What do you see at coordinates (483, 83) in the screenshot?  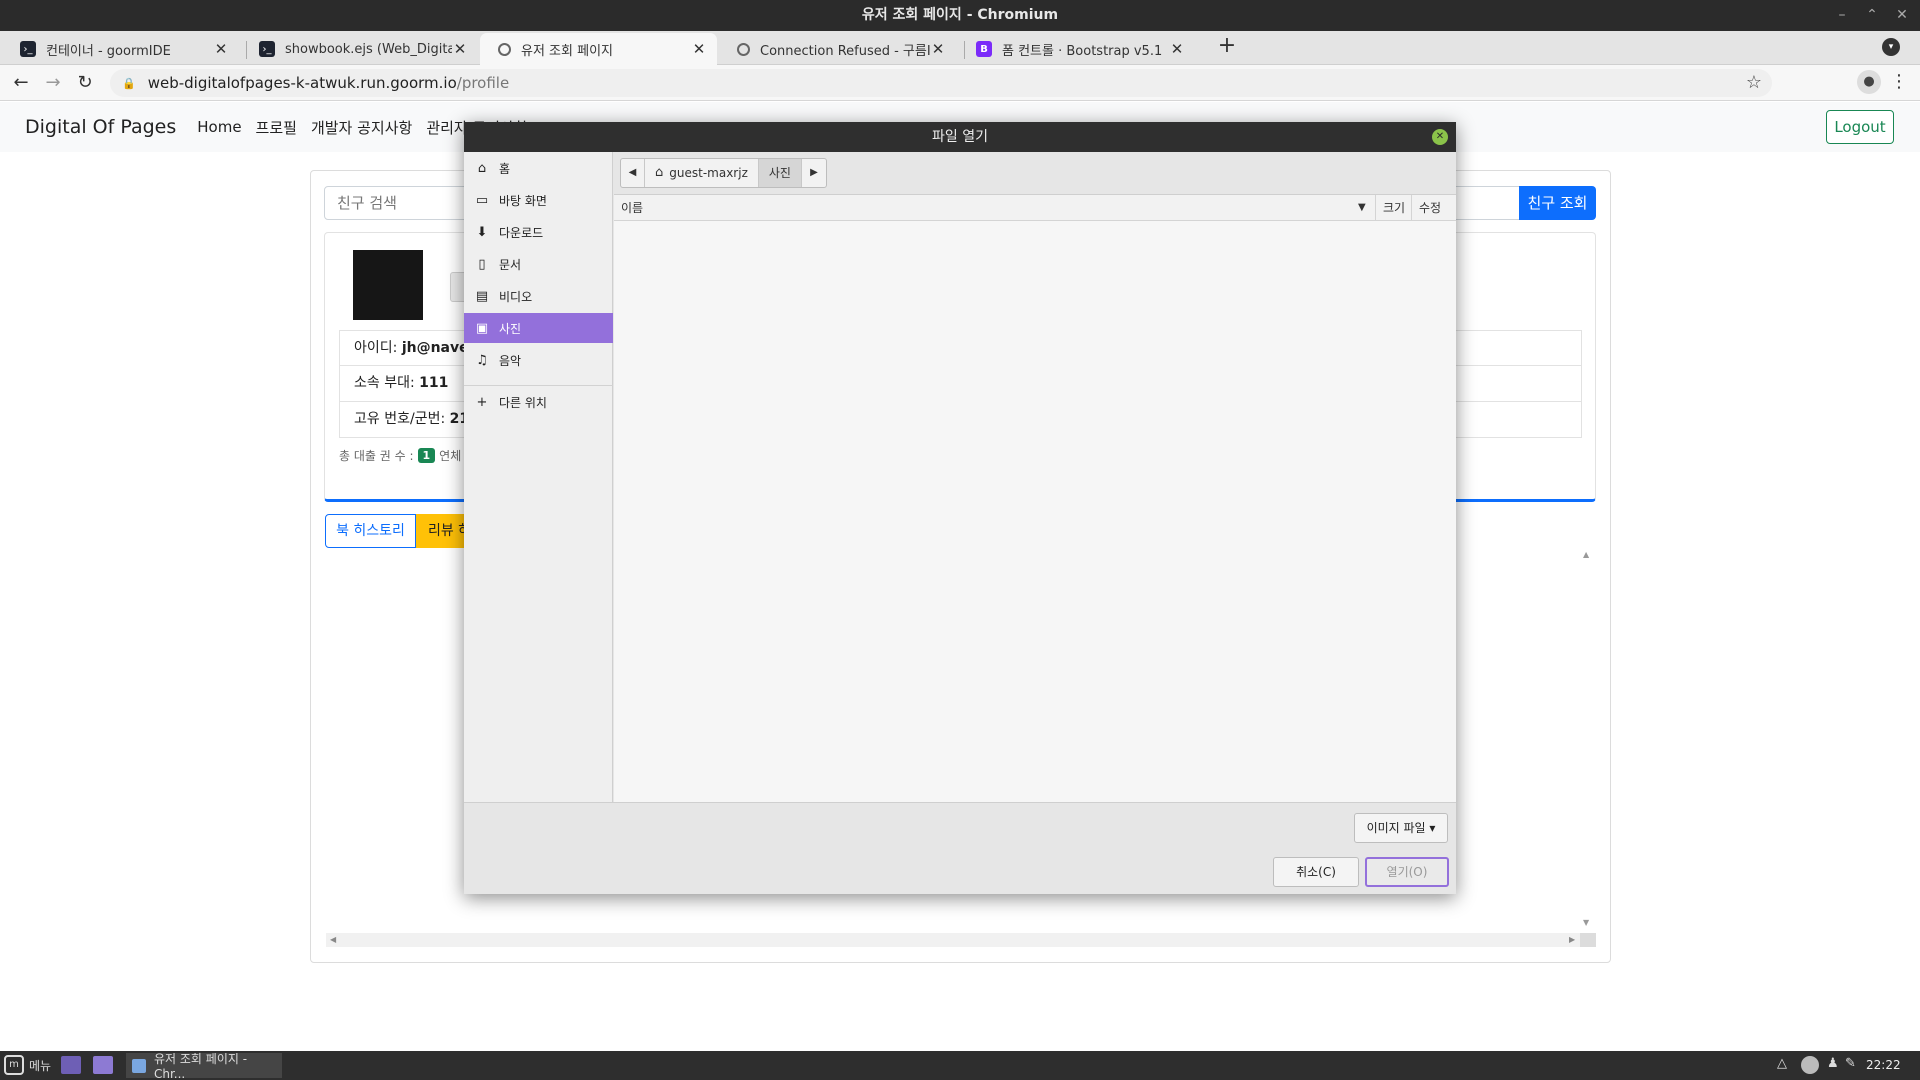 I see `url-path: /profile` at bounding box center [483, 83].